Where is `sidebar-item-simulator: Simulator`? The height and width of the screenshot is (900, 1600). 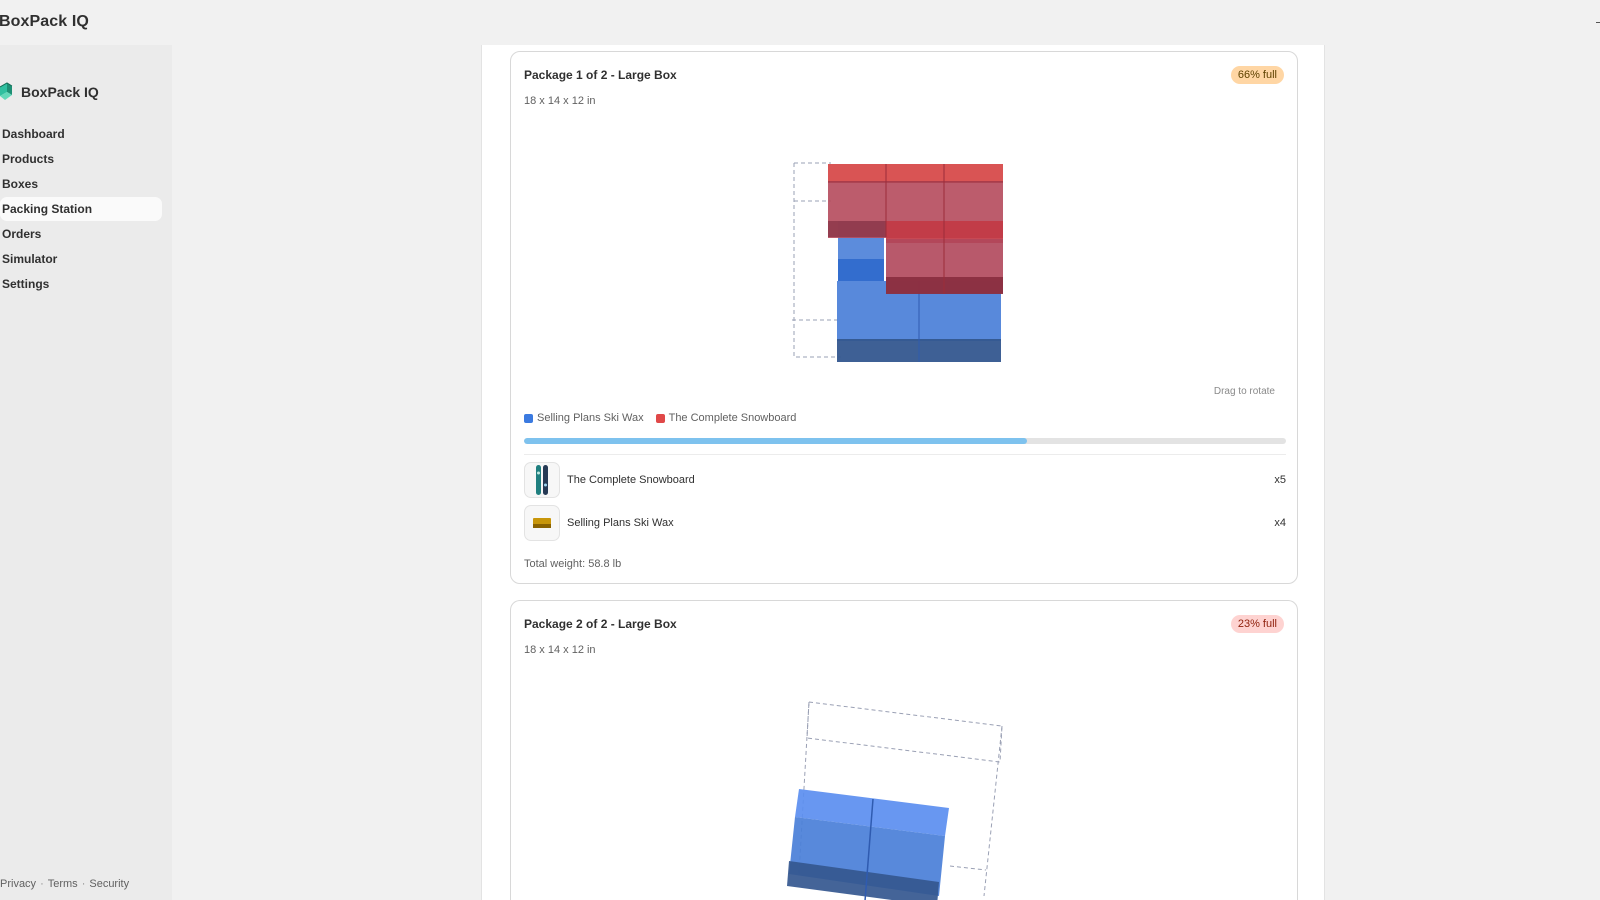 sidebar-item-simulator: Simulator is located at coordinates (81, 259).